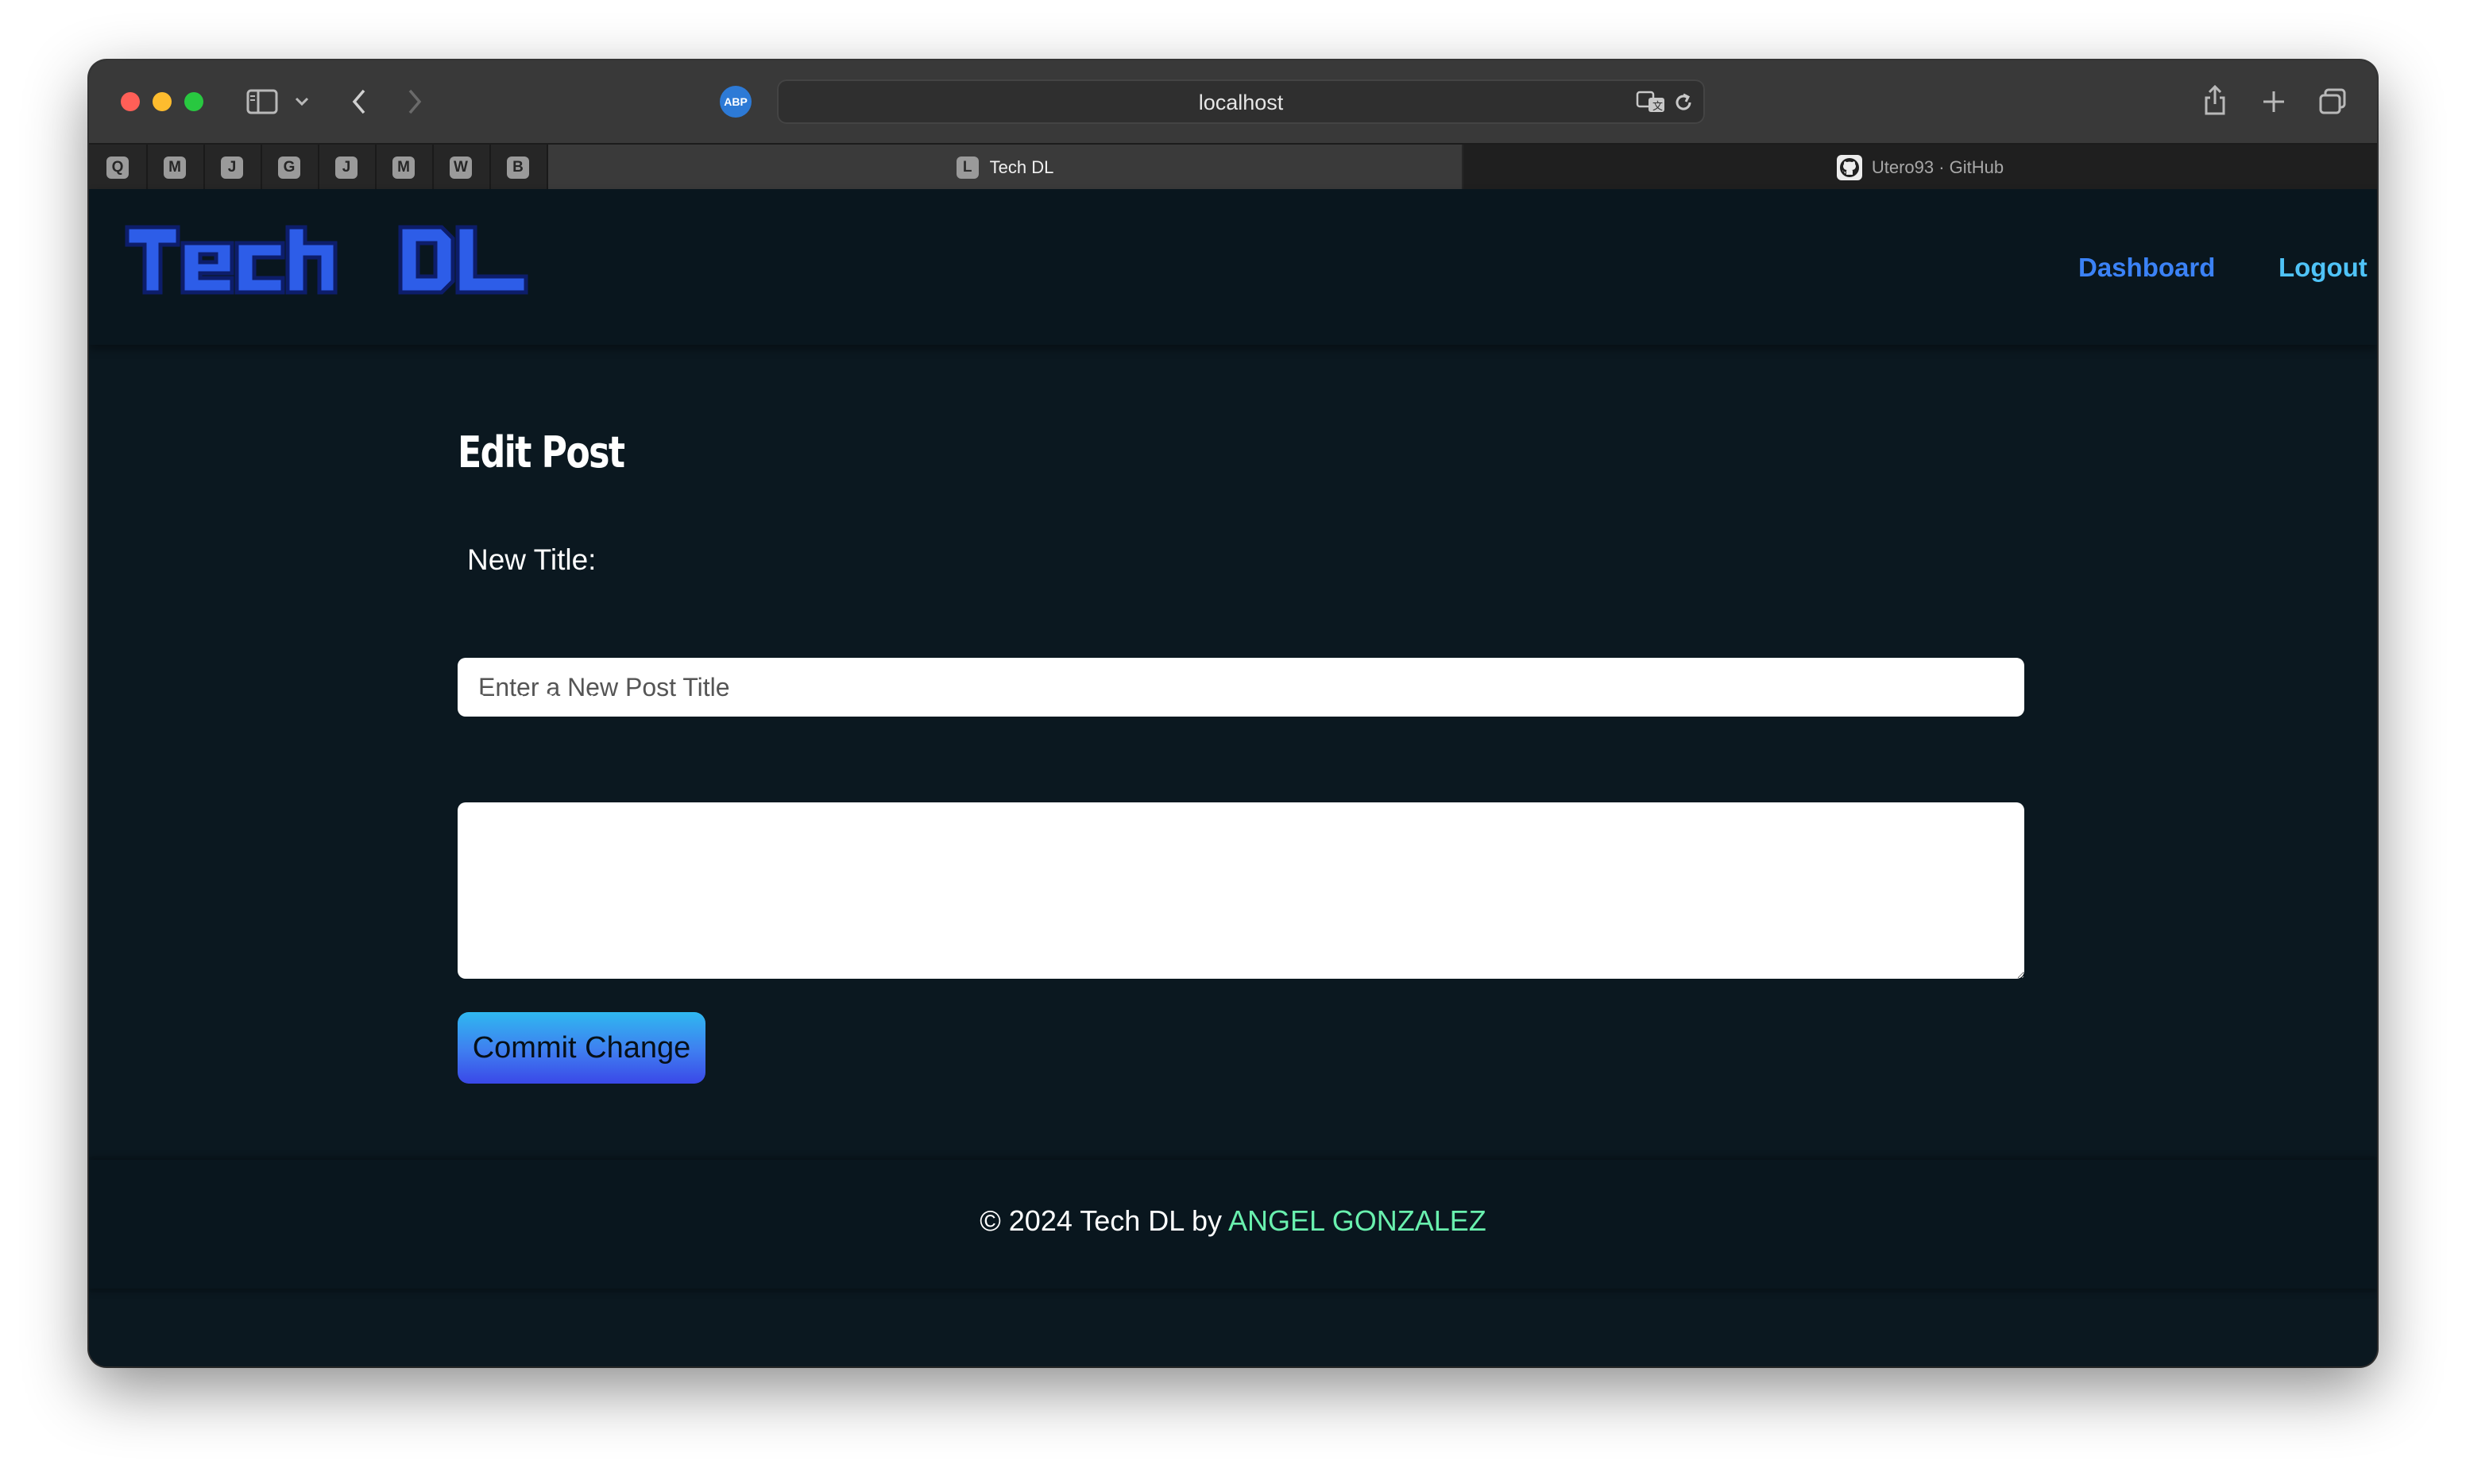  I want to click on back-arrow-icon, so click(359, 101).